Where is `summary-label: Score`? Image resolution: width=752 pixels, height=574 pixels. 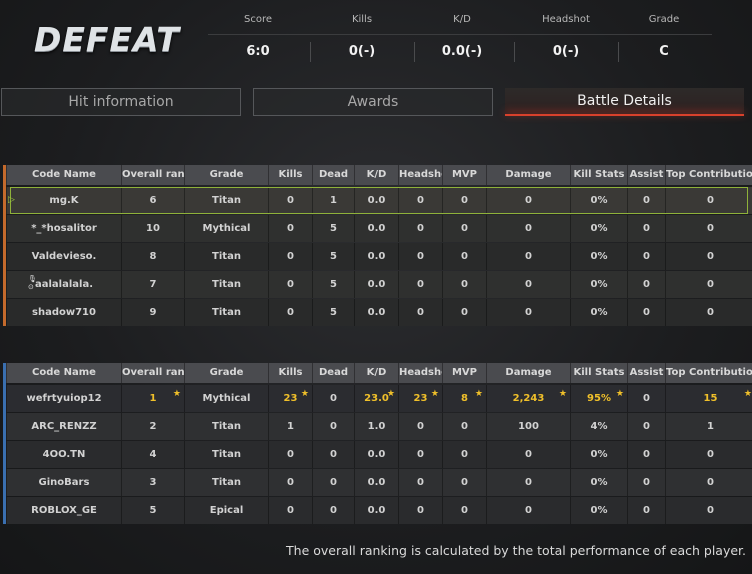
summary-label: Score is located at coordinates (257, 19).